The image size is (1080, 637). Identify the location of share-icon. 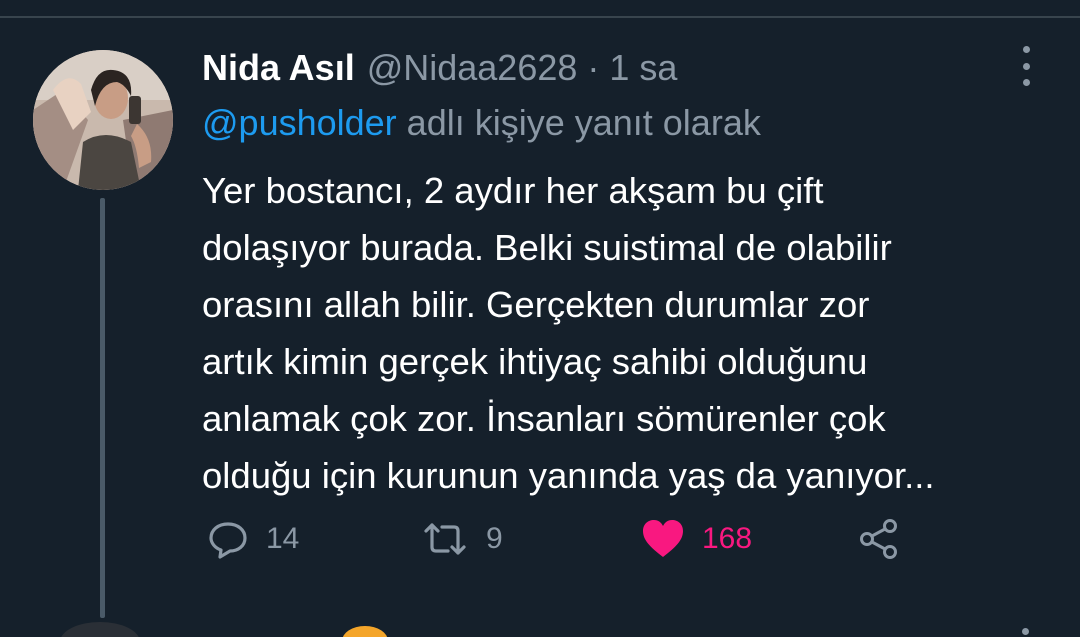
(878, 539).